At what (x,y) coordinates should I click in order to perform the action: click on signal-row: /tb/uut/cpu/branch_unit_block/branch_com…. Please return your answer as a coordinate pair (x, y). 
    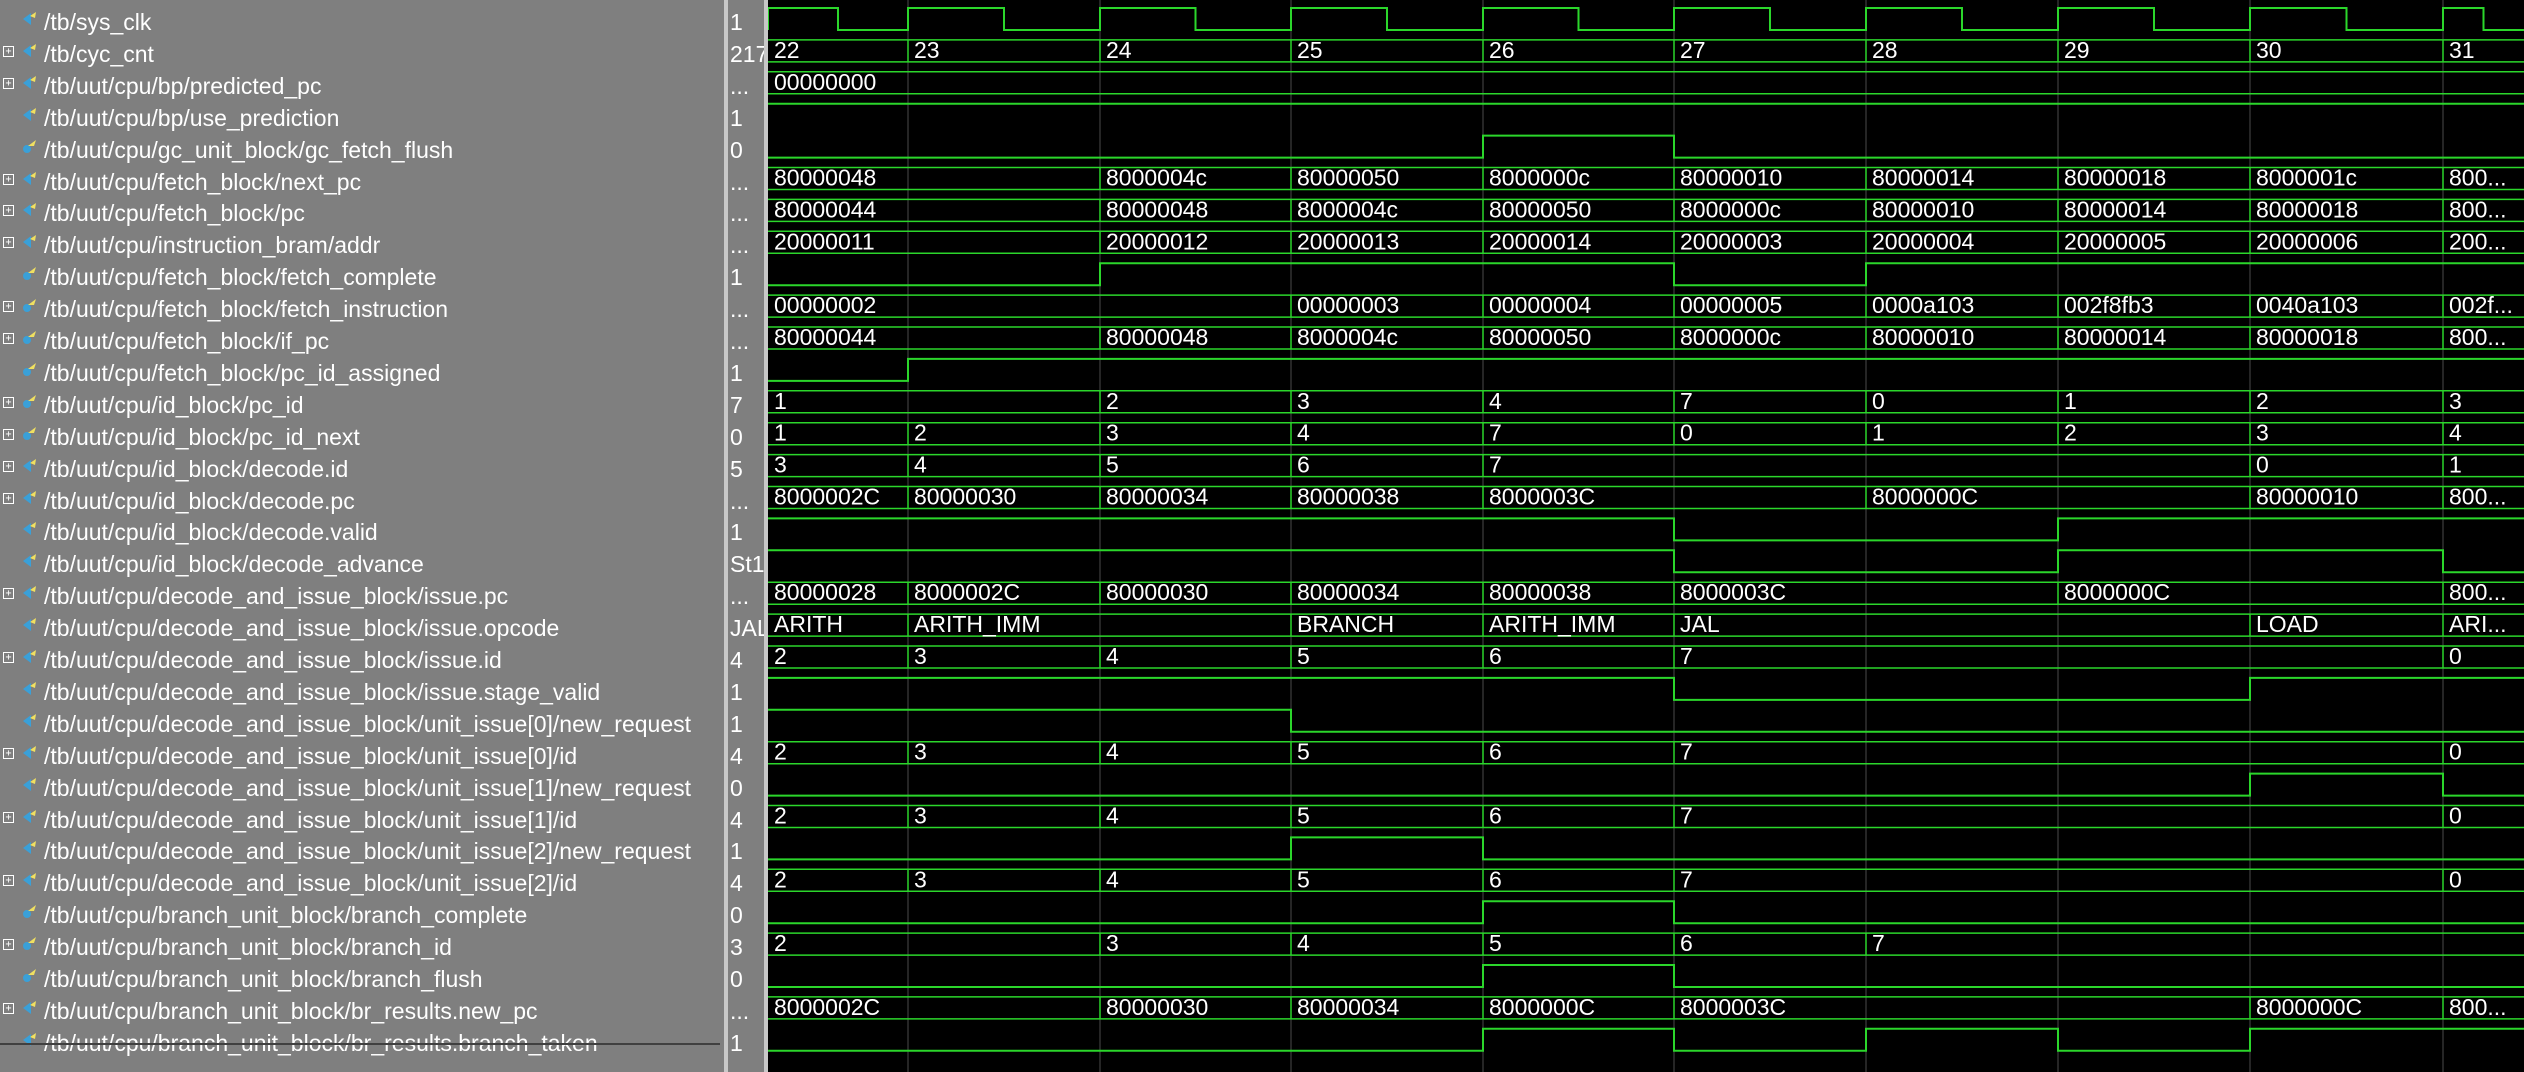
    Looking at the image, I should click on (362, 912).